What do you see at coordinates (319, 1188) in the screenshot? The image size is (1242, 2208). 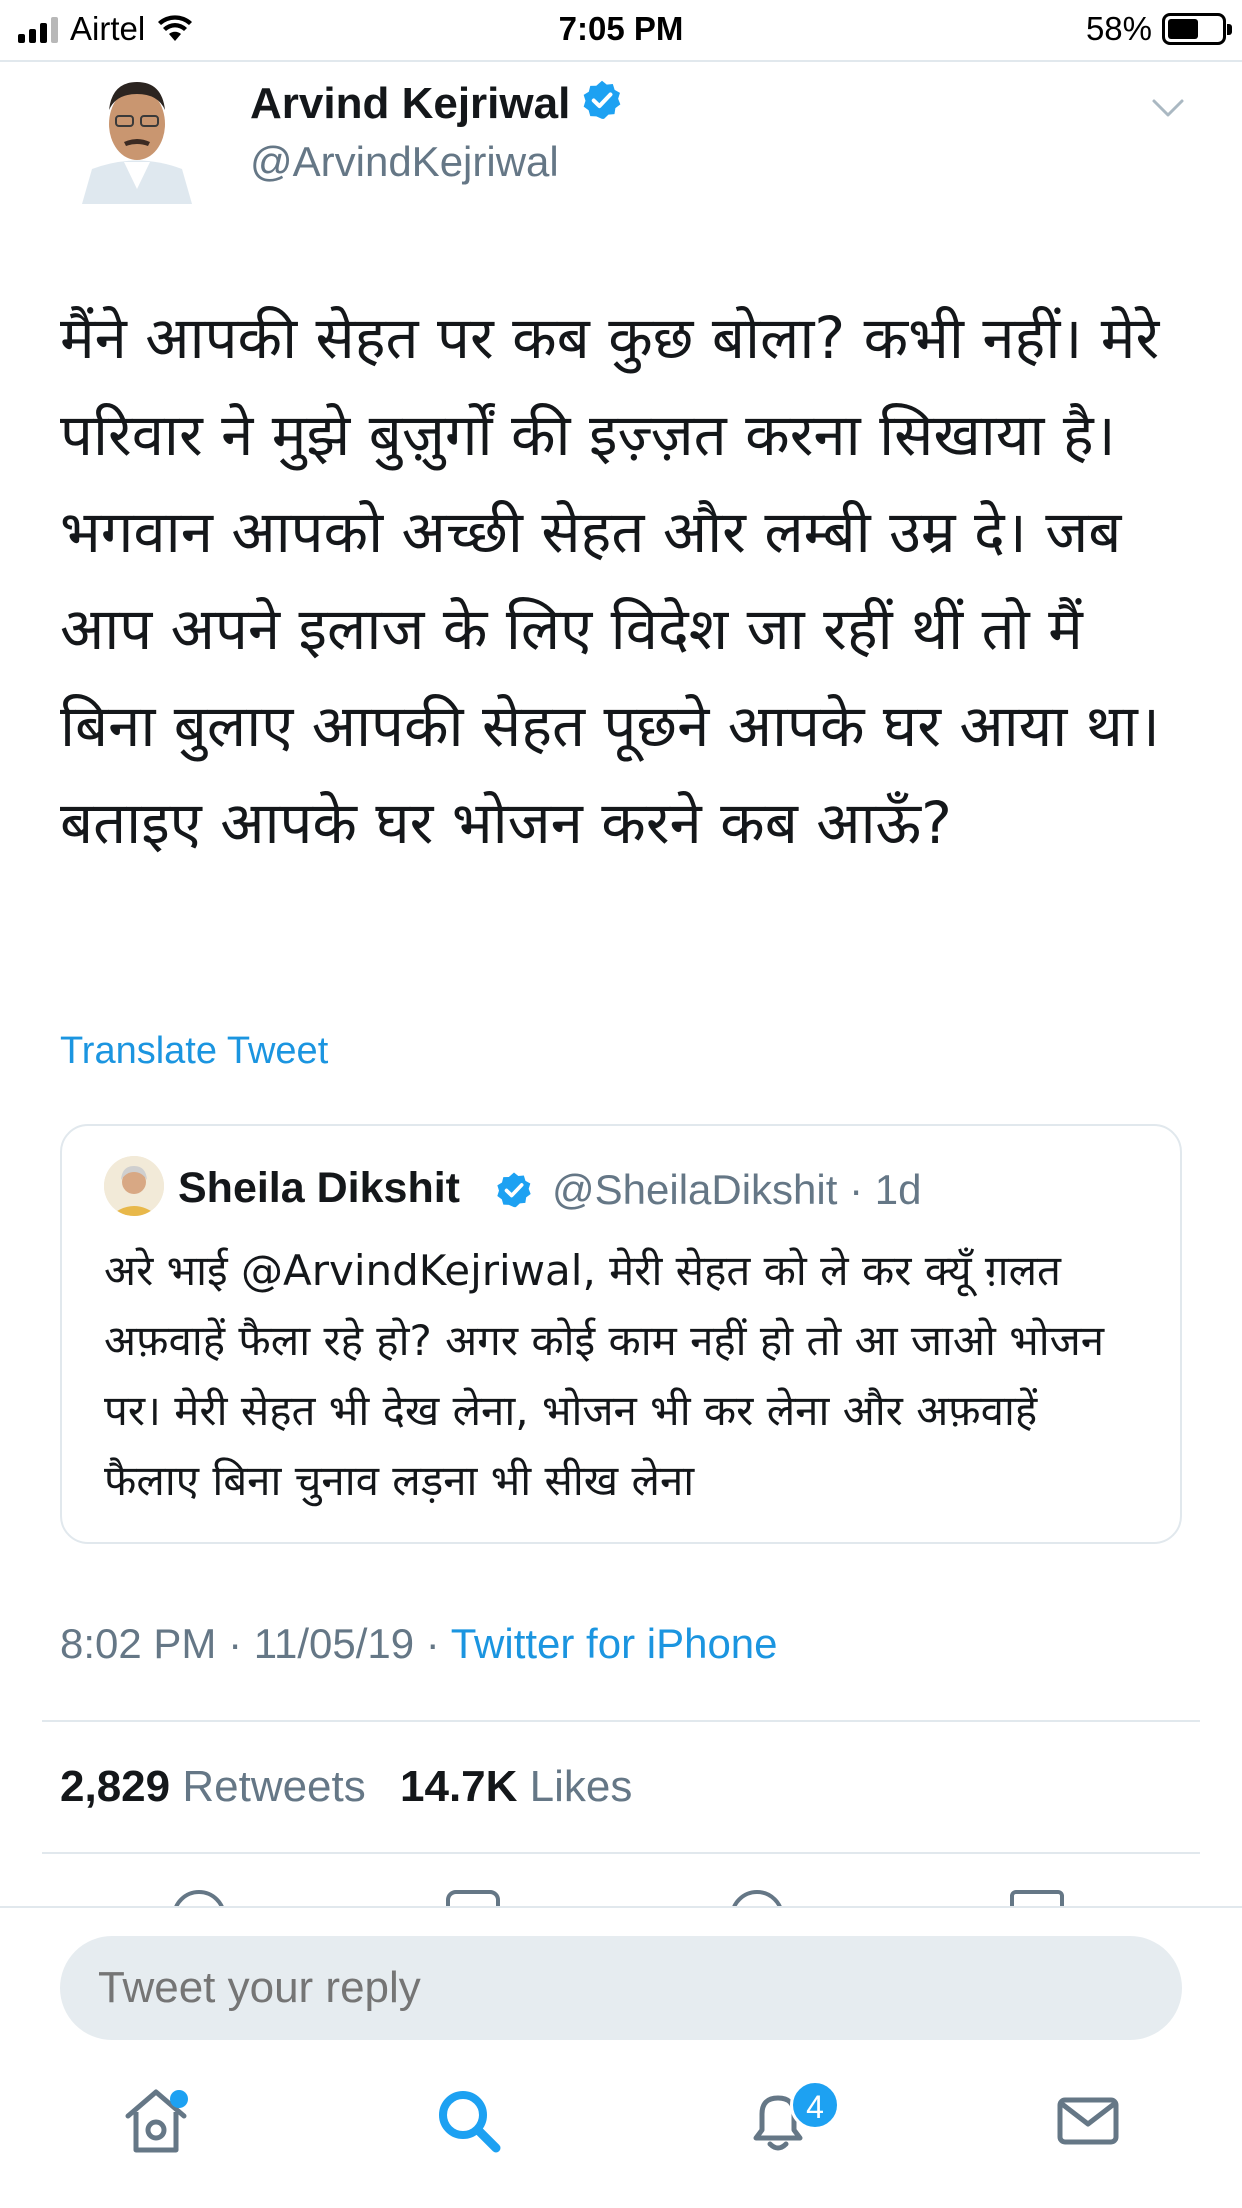 I see `quoted-author-name: Sheila Dikshit` at bounding box center [319, 1188].